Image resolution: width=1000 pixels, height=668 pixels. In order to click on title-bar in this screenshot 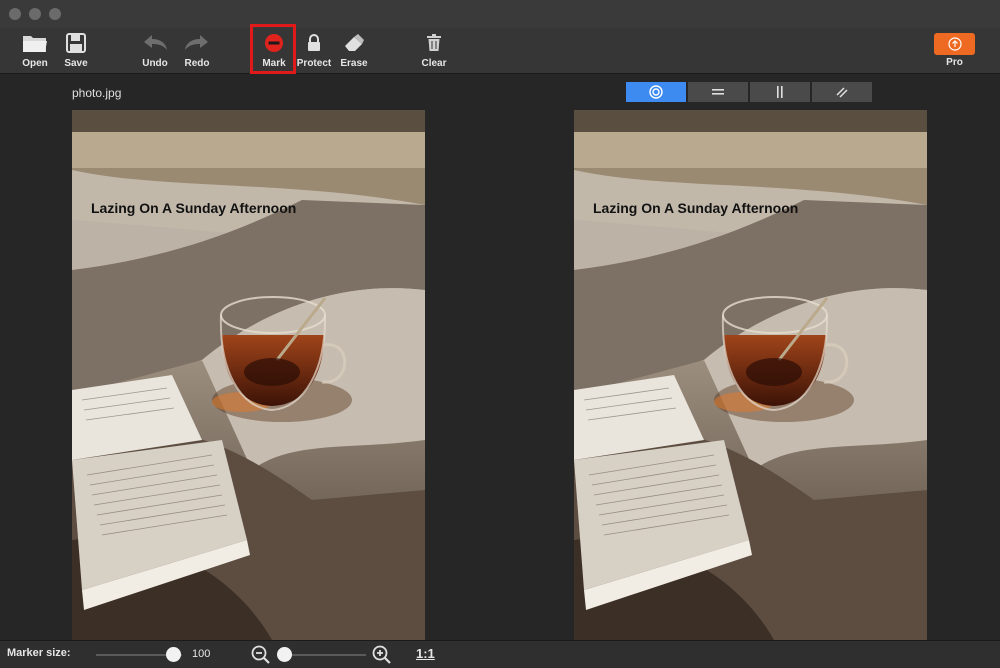, I will do `click(500, 14)`.